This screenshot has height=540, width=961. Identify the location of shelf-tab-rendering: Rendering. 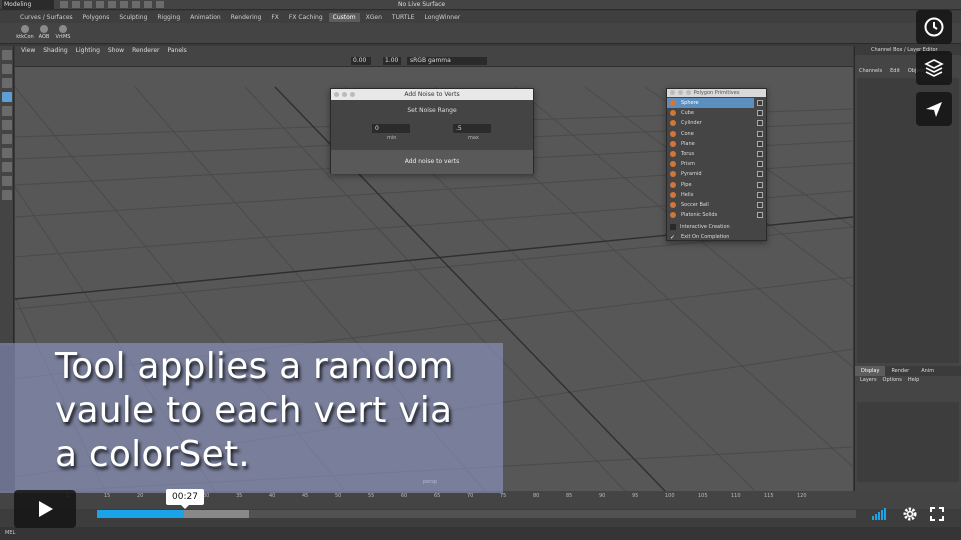
(246, 17).